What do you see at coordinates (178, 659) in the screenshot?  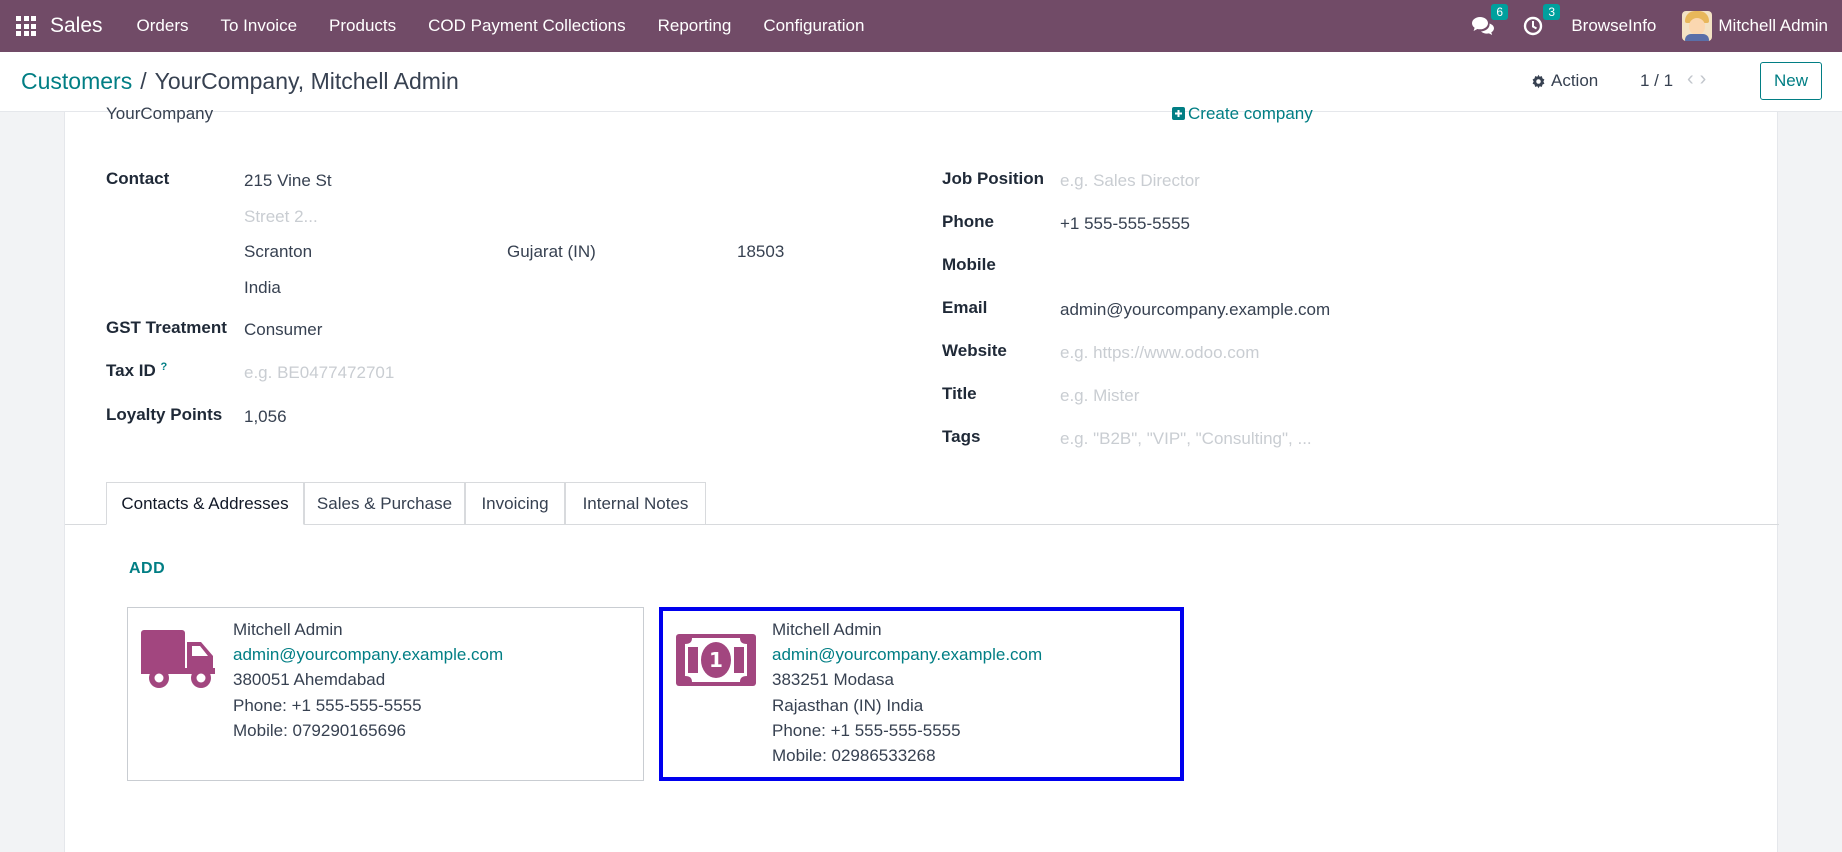 I see `truck-icon` at bounding box center [178, 659].